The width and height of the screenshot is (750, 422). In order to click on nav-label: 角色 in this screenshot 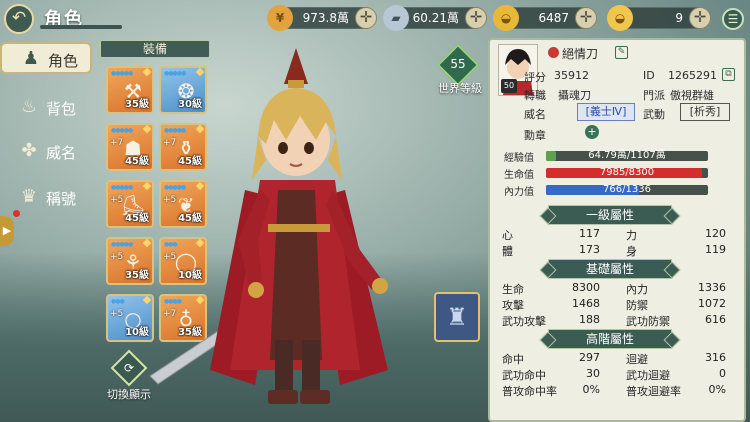, I will do `click(63, 61)`.